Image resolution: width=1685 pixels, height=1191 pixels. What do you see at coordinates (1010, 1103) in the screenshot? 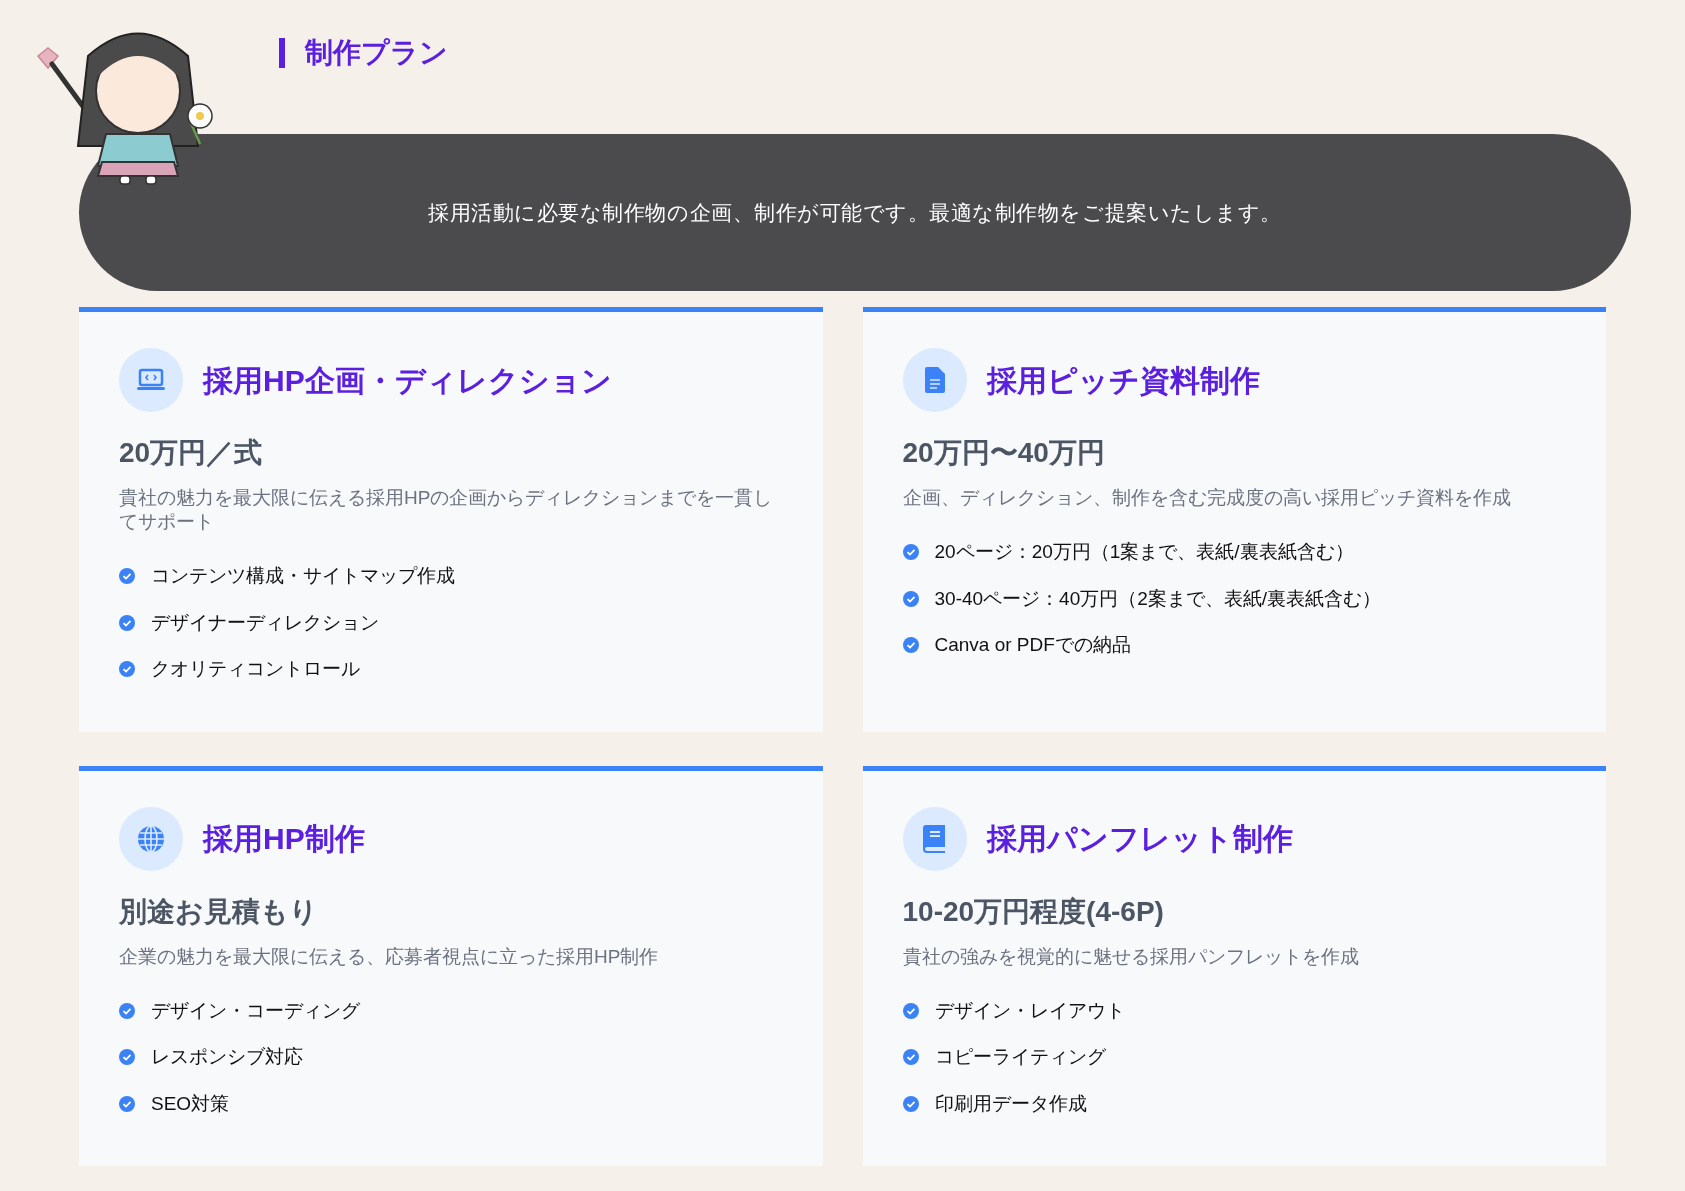
I see `feature-text: 印刷用データ作成` at bounding box center [1010, 1103].